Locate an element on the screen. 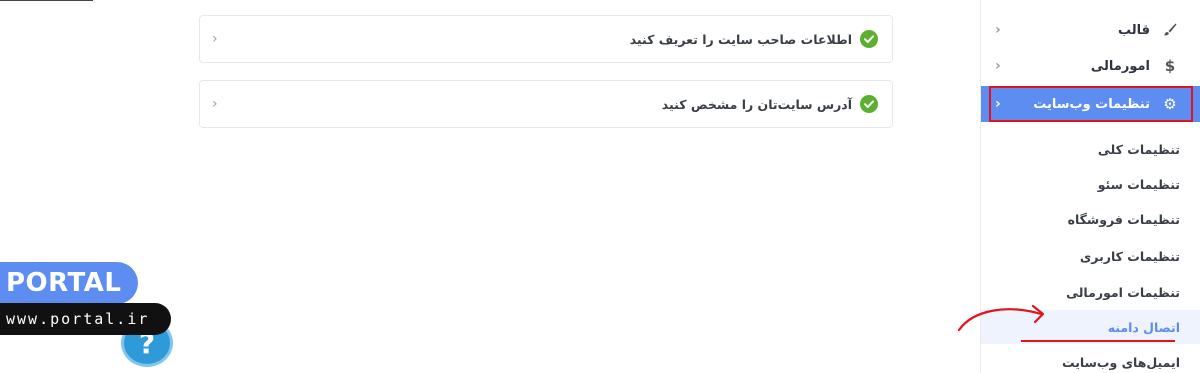  submenu-item-label: تنظیمات فروشگاه is located at coordinates (1123, 219).